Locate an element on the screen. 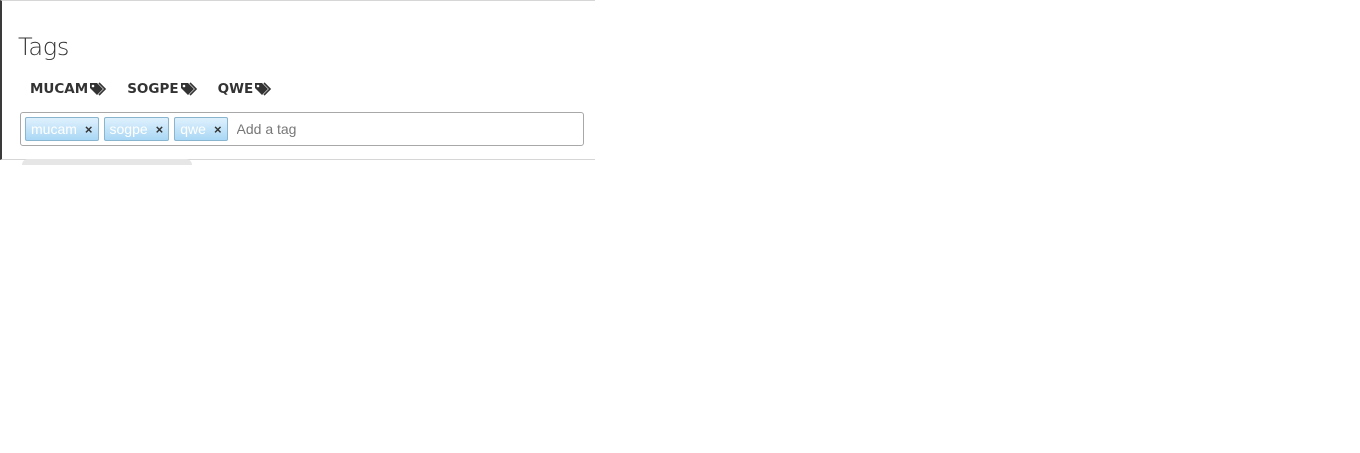 Image resolution: width=1360 pixels, height=453 pixels. tag-input-box: mucam × sogpe × qwe × is located at coordinates (302, 129).